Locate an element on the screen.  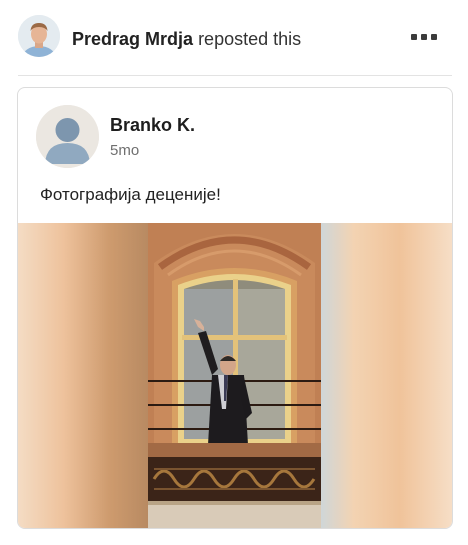
default-avatar-icon is located at coordinates (67, 136).